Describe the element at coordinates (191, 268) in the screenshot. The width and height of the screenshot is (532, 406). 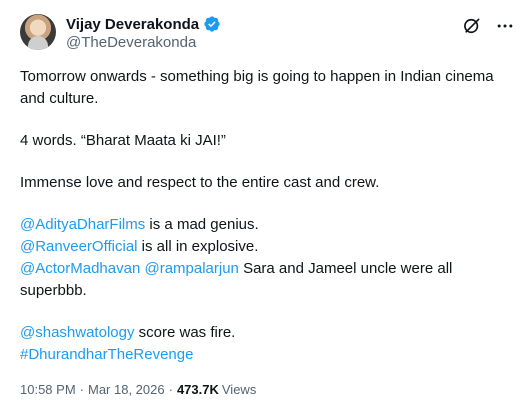
I see `mention-link: @rampalarjun` at that location.